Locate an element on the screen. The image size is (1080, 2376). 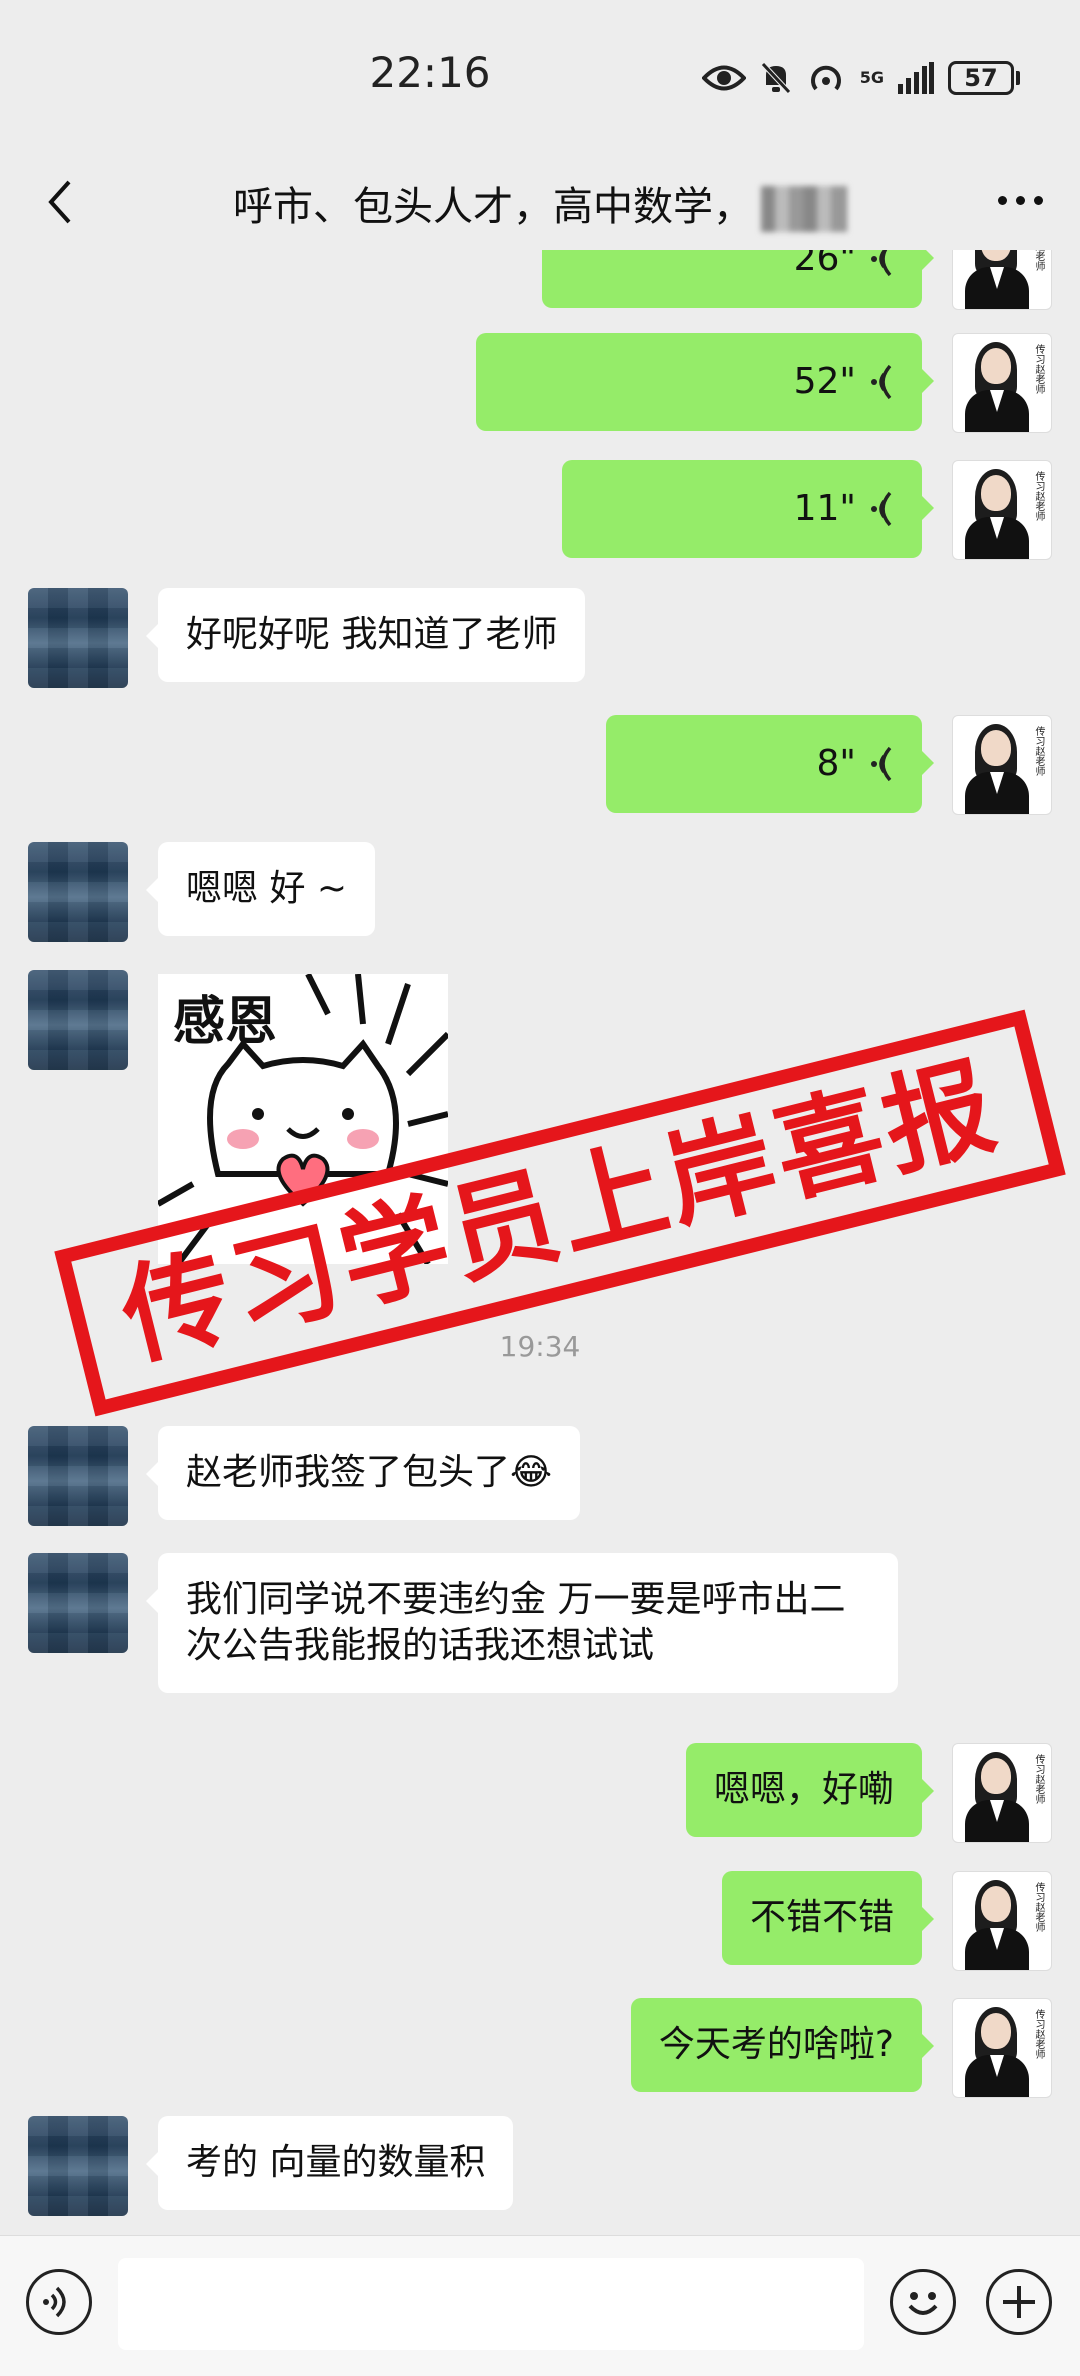
text-message: 赵老师我签了包头了😂 is located at coordinates (363, 1473).